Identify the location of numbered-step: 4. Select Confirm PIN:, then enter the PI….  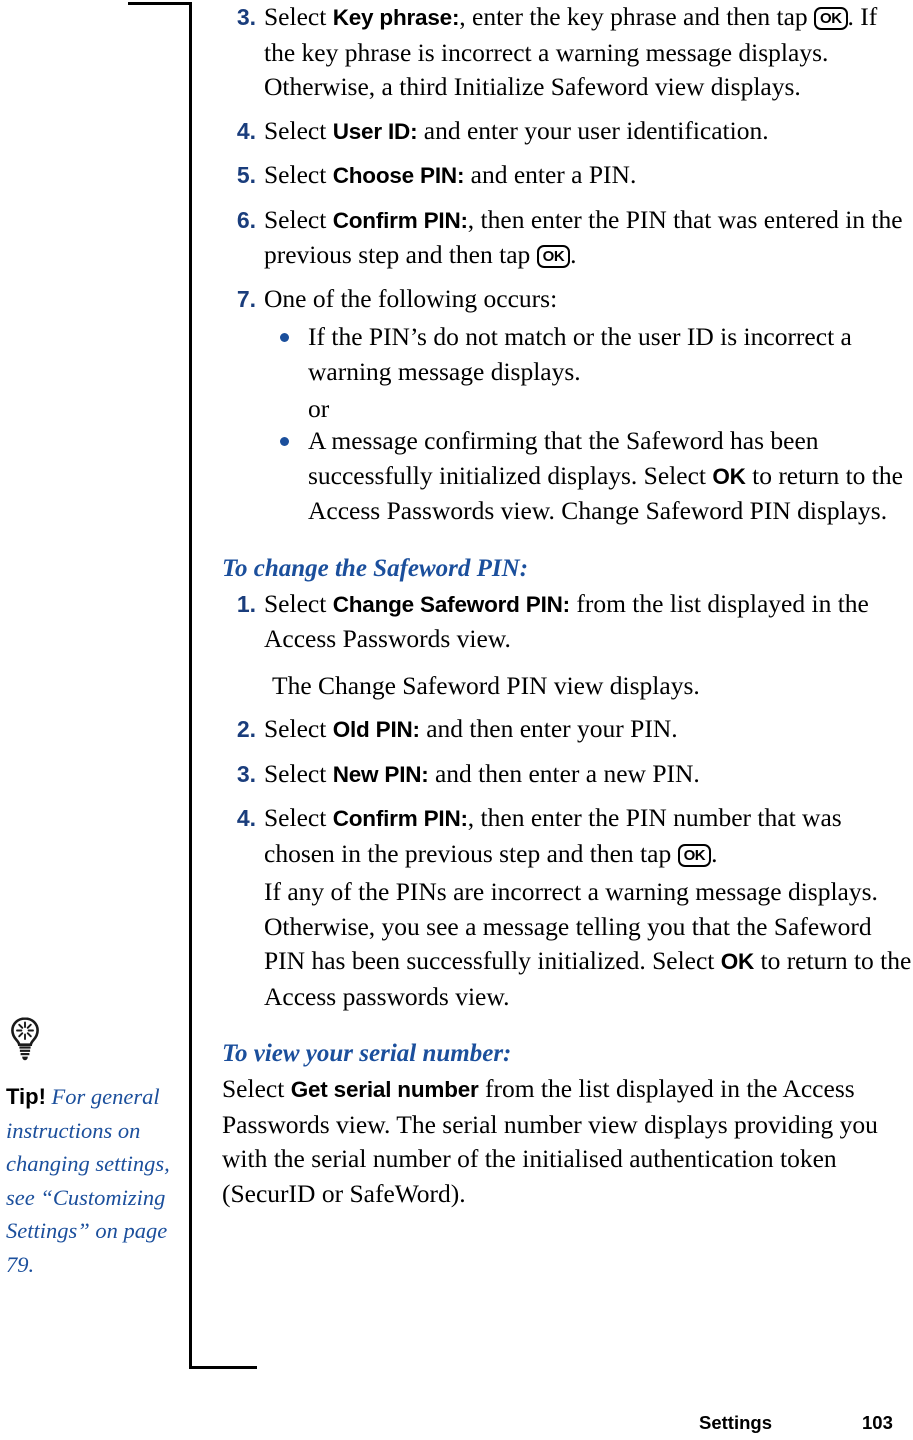
(567, 907).